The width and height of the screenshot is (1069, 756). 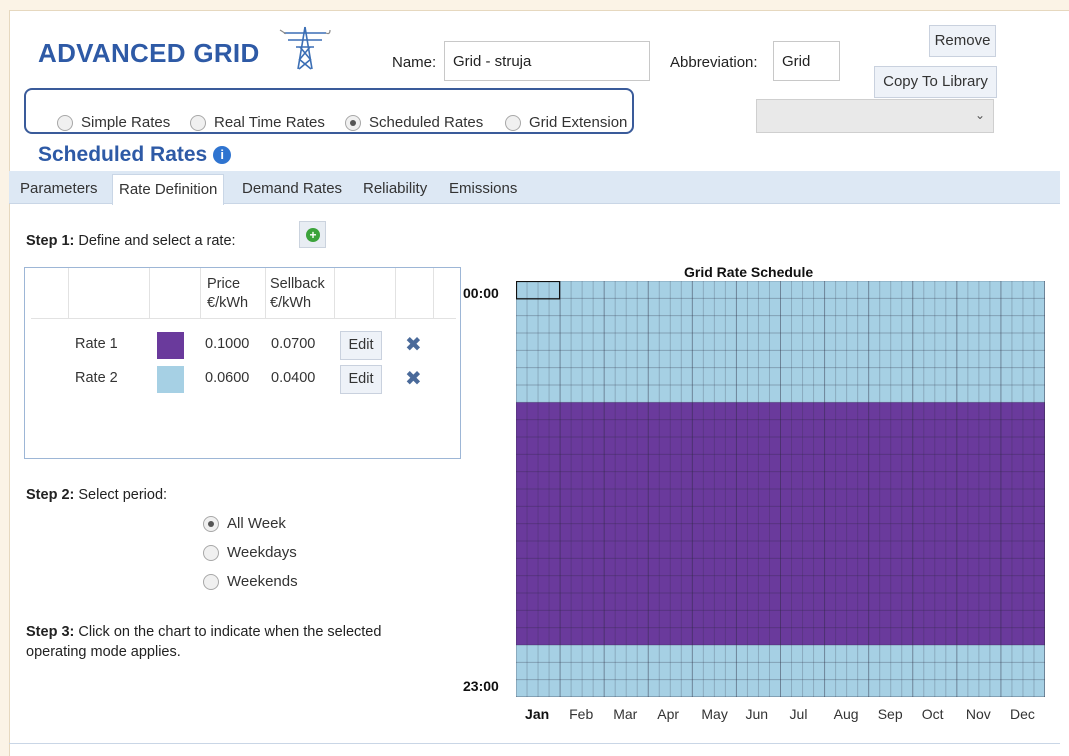 I want to click on rate2-color-swatch, so click(x=170, y=379).